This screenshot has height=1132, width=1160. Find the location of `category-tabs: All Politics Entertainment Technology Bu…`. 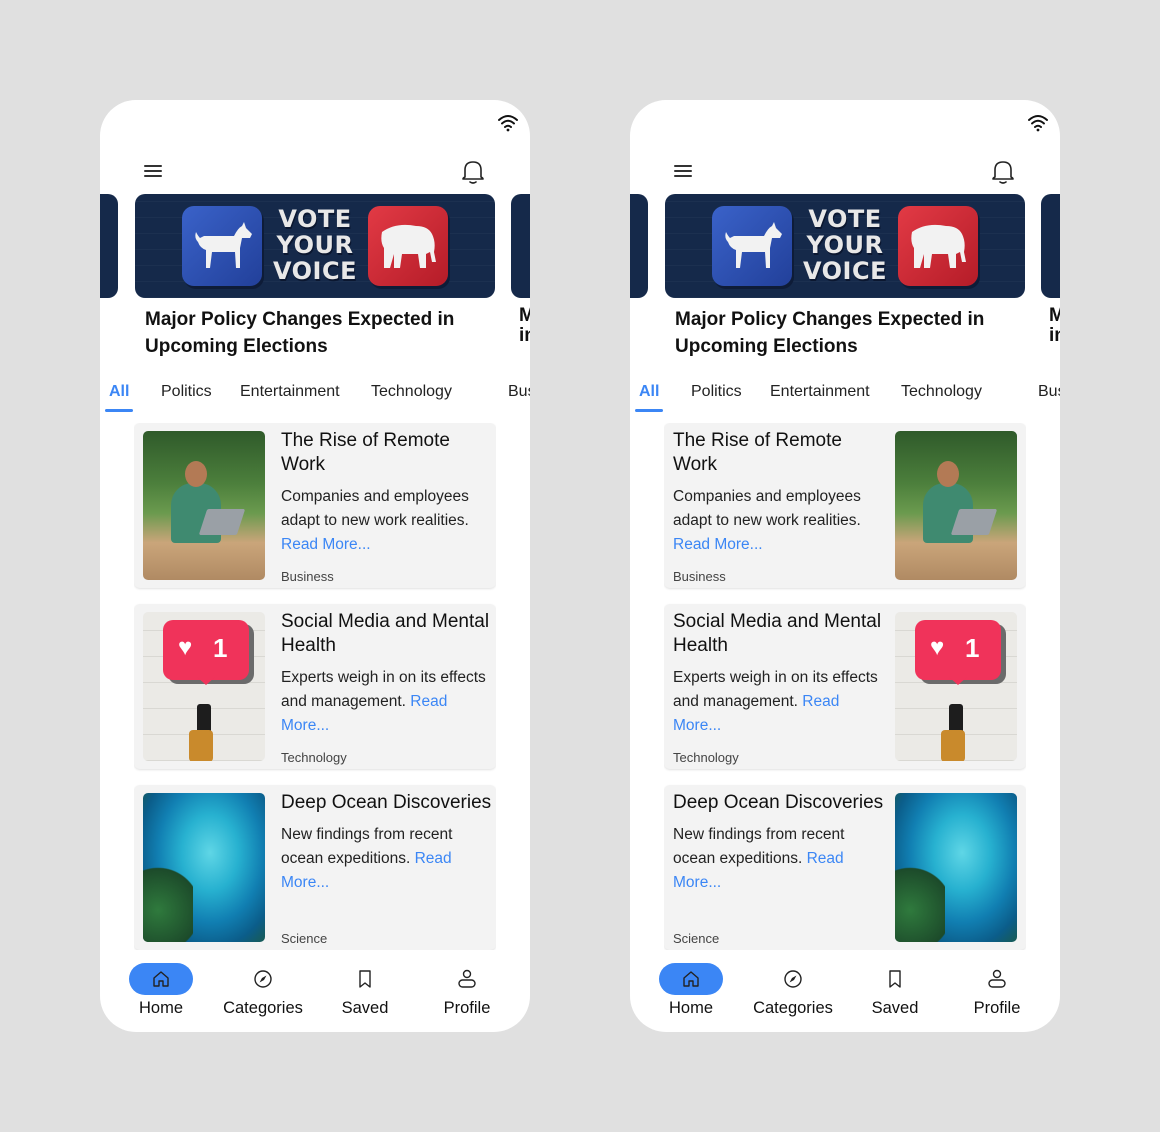

category-tabs: All Politics Entertainment Technology Bu… is located at coordinates (845, 397).